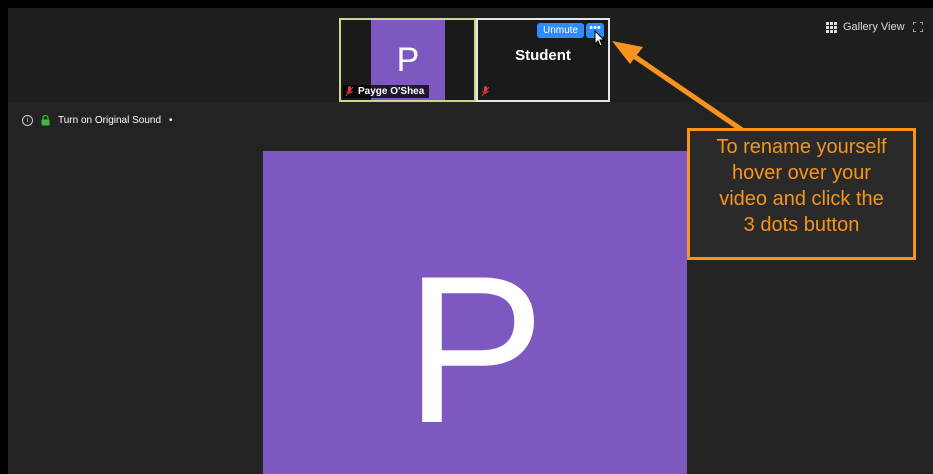 The image size is (933, 474). What do you see at coordinates (801, 199) in the screenshot?
I see `callout-line: video and click the` at bounding box center [801, 199].